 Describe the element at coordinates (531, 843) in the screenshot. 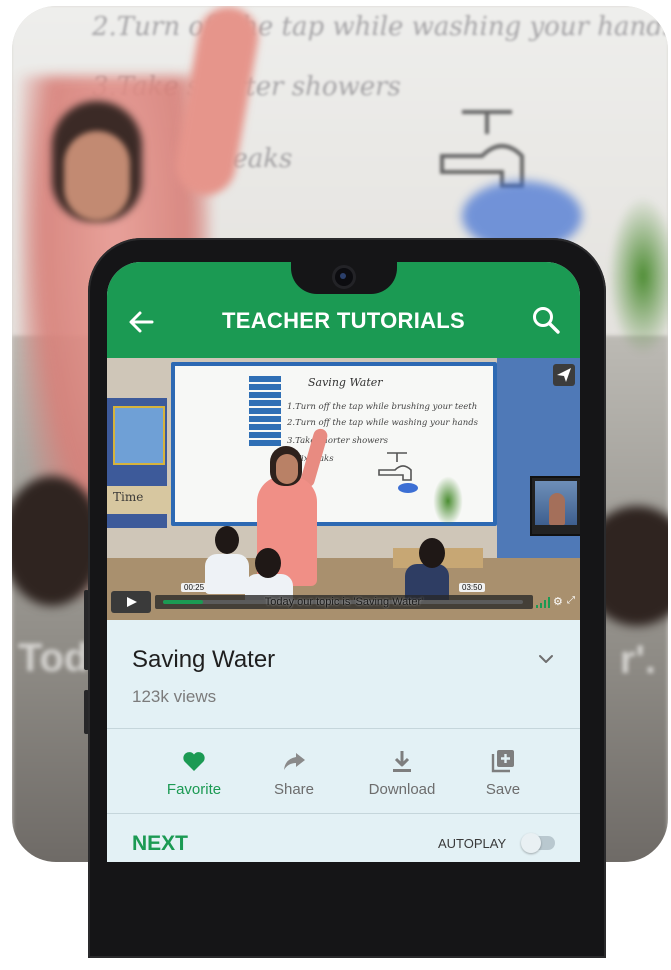

I see `toggle-knob` at that location.